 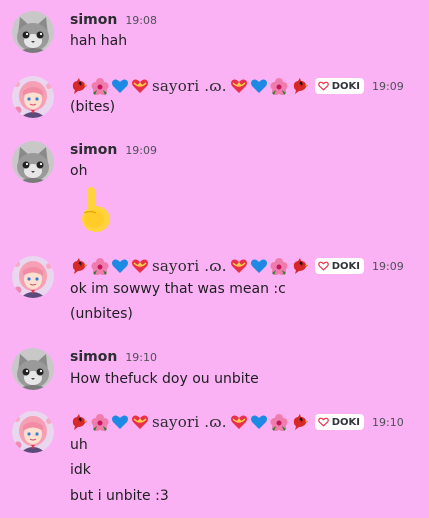 What do you see at coordinates (214, 35) in the screenshot?
I see `message-group: simon 19:08 hah hah` at bounding box center [214, 35].